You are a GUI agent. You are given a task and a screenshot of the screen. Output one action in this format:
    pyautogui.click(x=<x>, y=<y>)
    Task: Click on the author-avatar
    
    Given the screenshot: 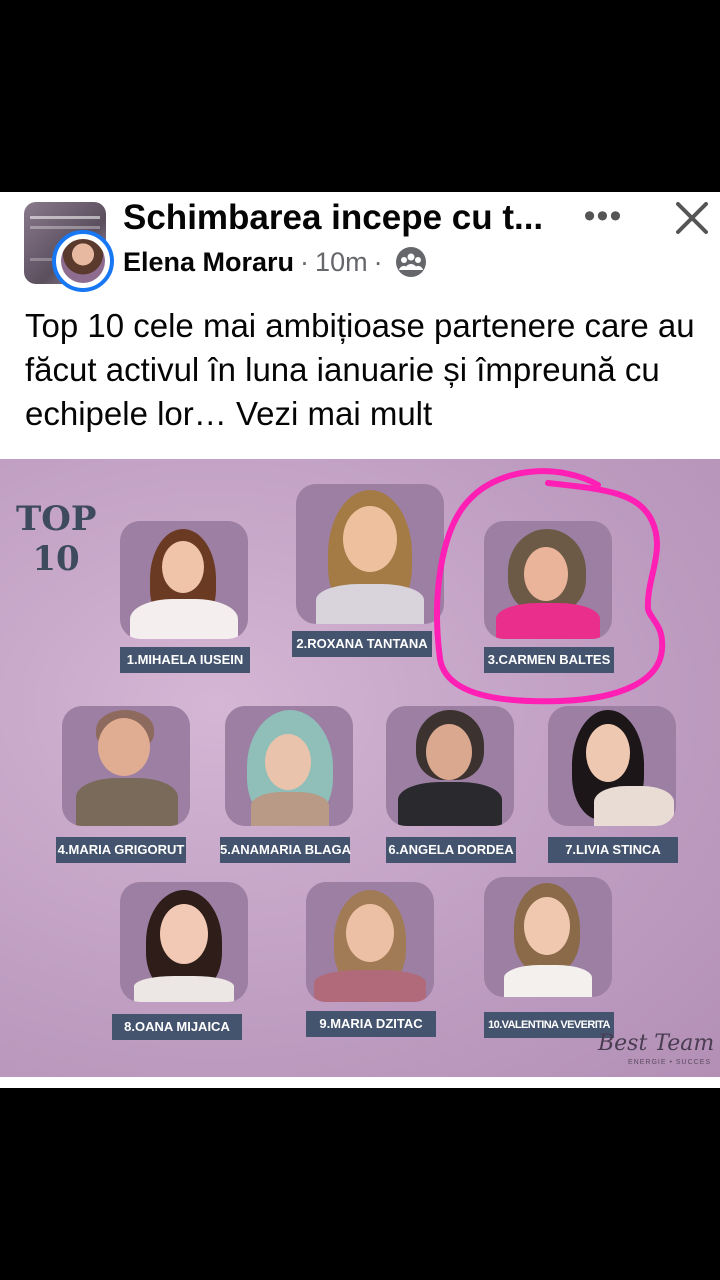 What is the action you would take?
    pyautogui.click(x=83, y=261)
    